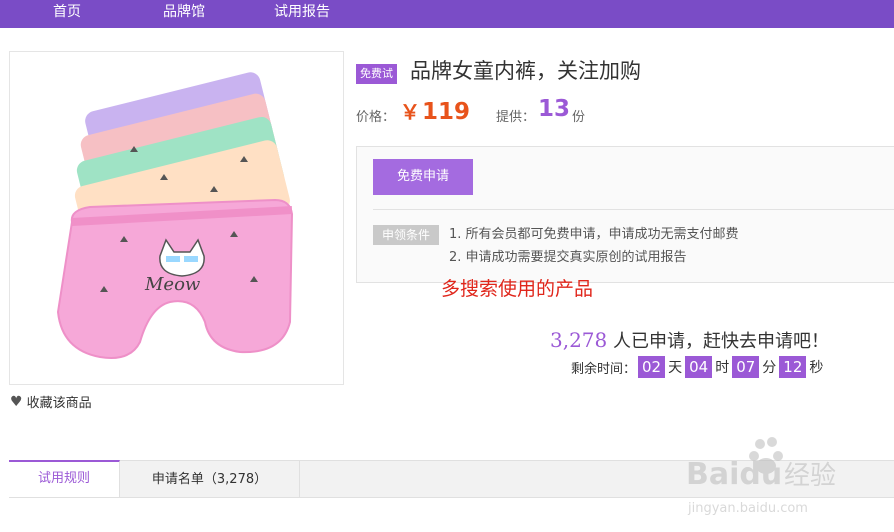 The height and width of the screenshot is (532, 894). I want to click on countdown-minutes: 07, so click(746, 367).